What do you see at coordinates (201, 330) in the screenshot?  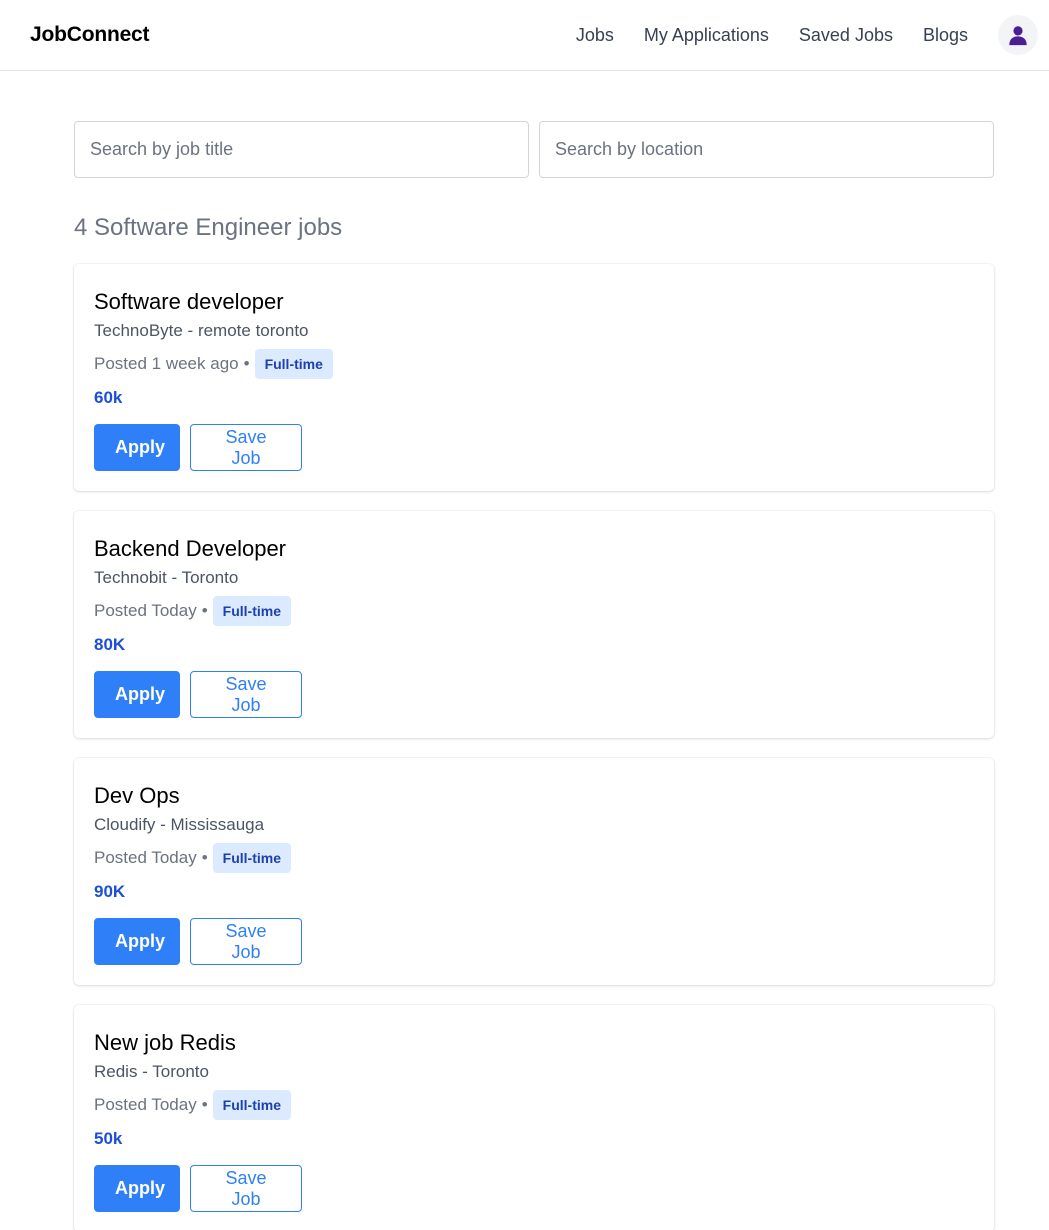 I see `job-company-location: TechnoByte - remote toronto` at bounding box center [201, 330].